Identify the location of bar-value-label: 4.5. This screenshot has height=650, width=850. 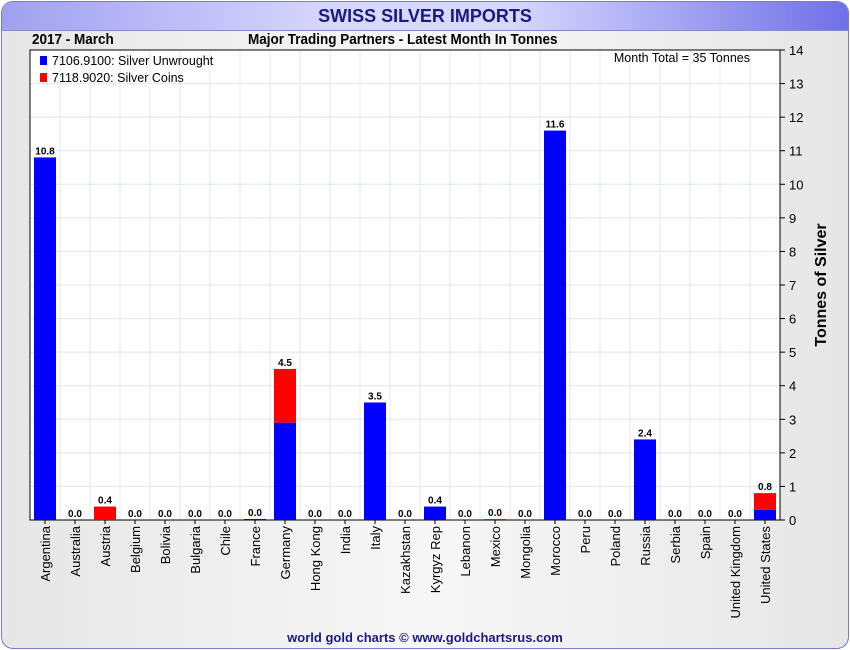
(285, 363).